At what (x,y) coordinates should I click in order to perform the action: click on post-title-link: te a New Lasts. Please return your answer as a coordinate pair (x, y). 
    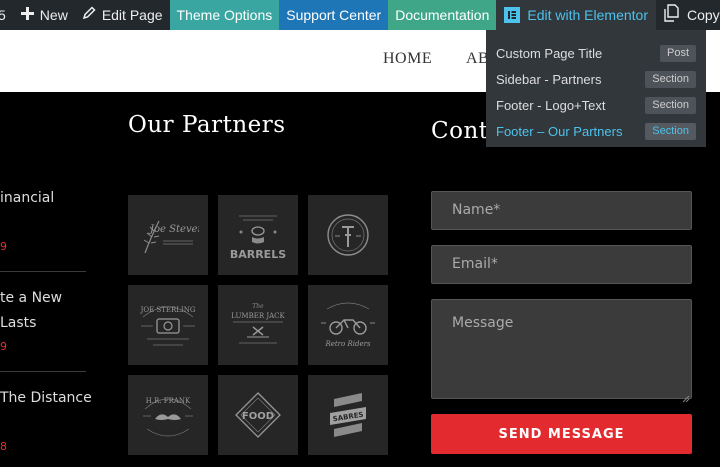
    Looking at the image, I should click on (31, 311).